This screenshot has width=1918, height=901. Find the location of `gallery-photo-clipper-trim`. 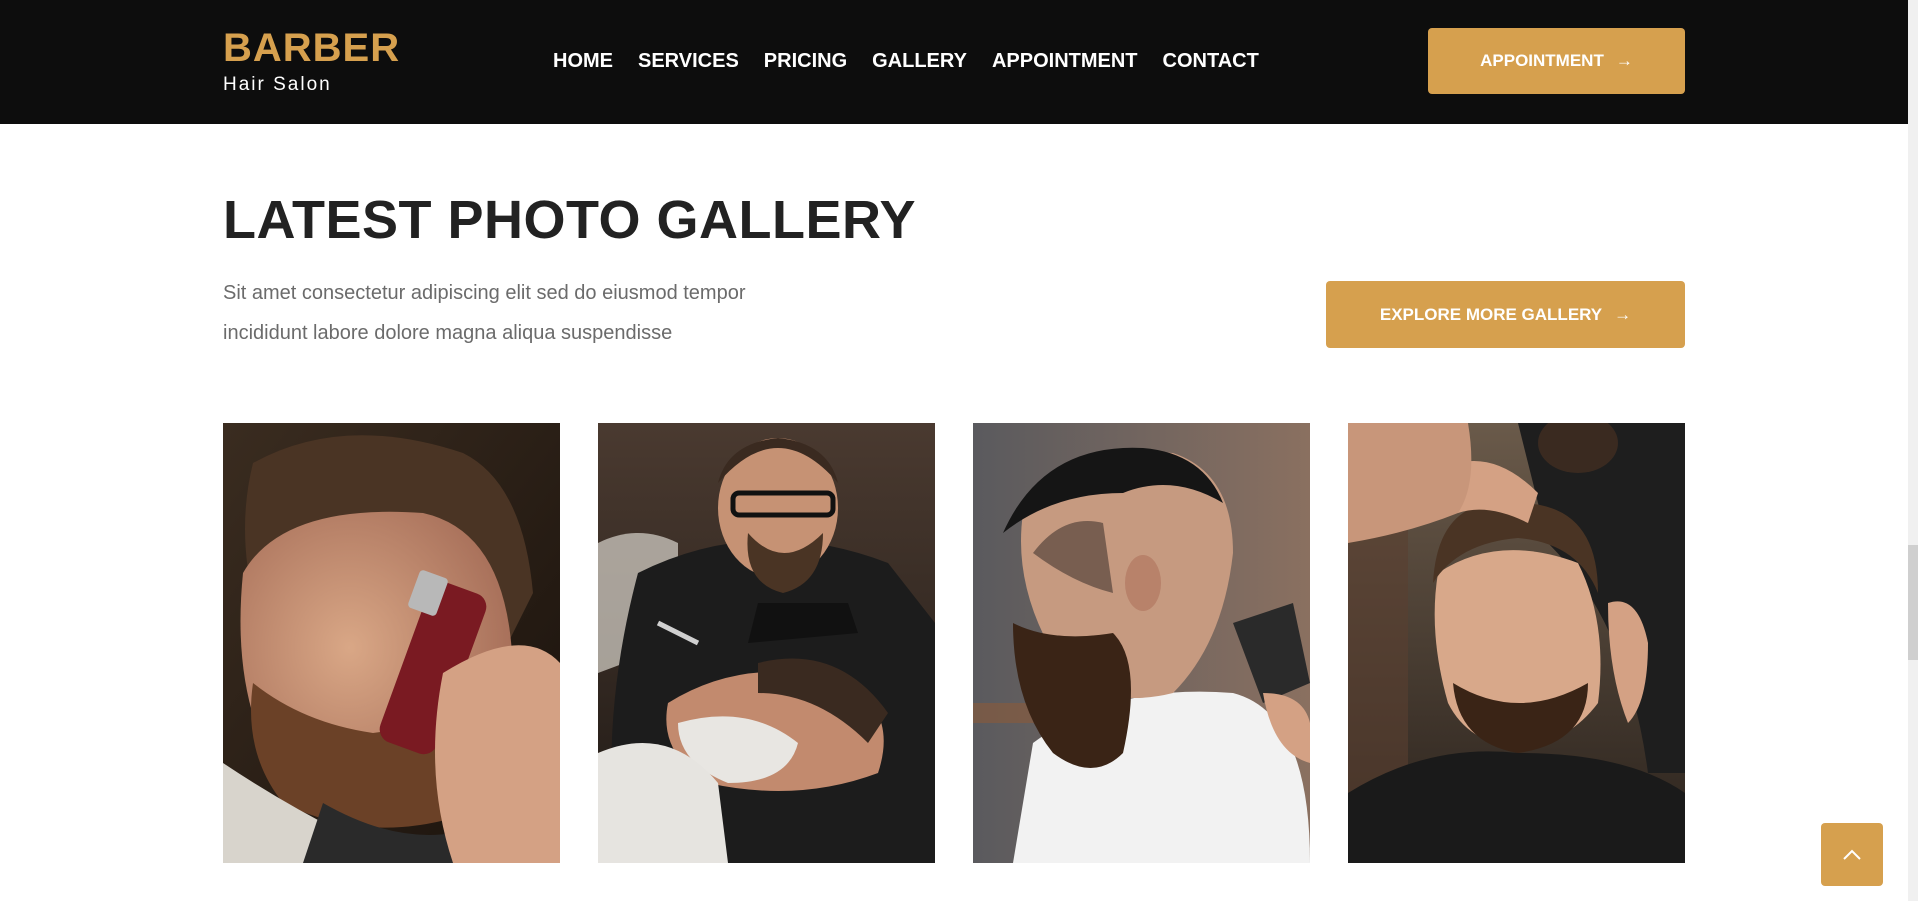

gallery-photo-clipper-trim is located at coordinates (391, 643).